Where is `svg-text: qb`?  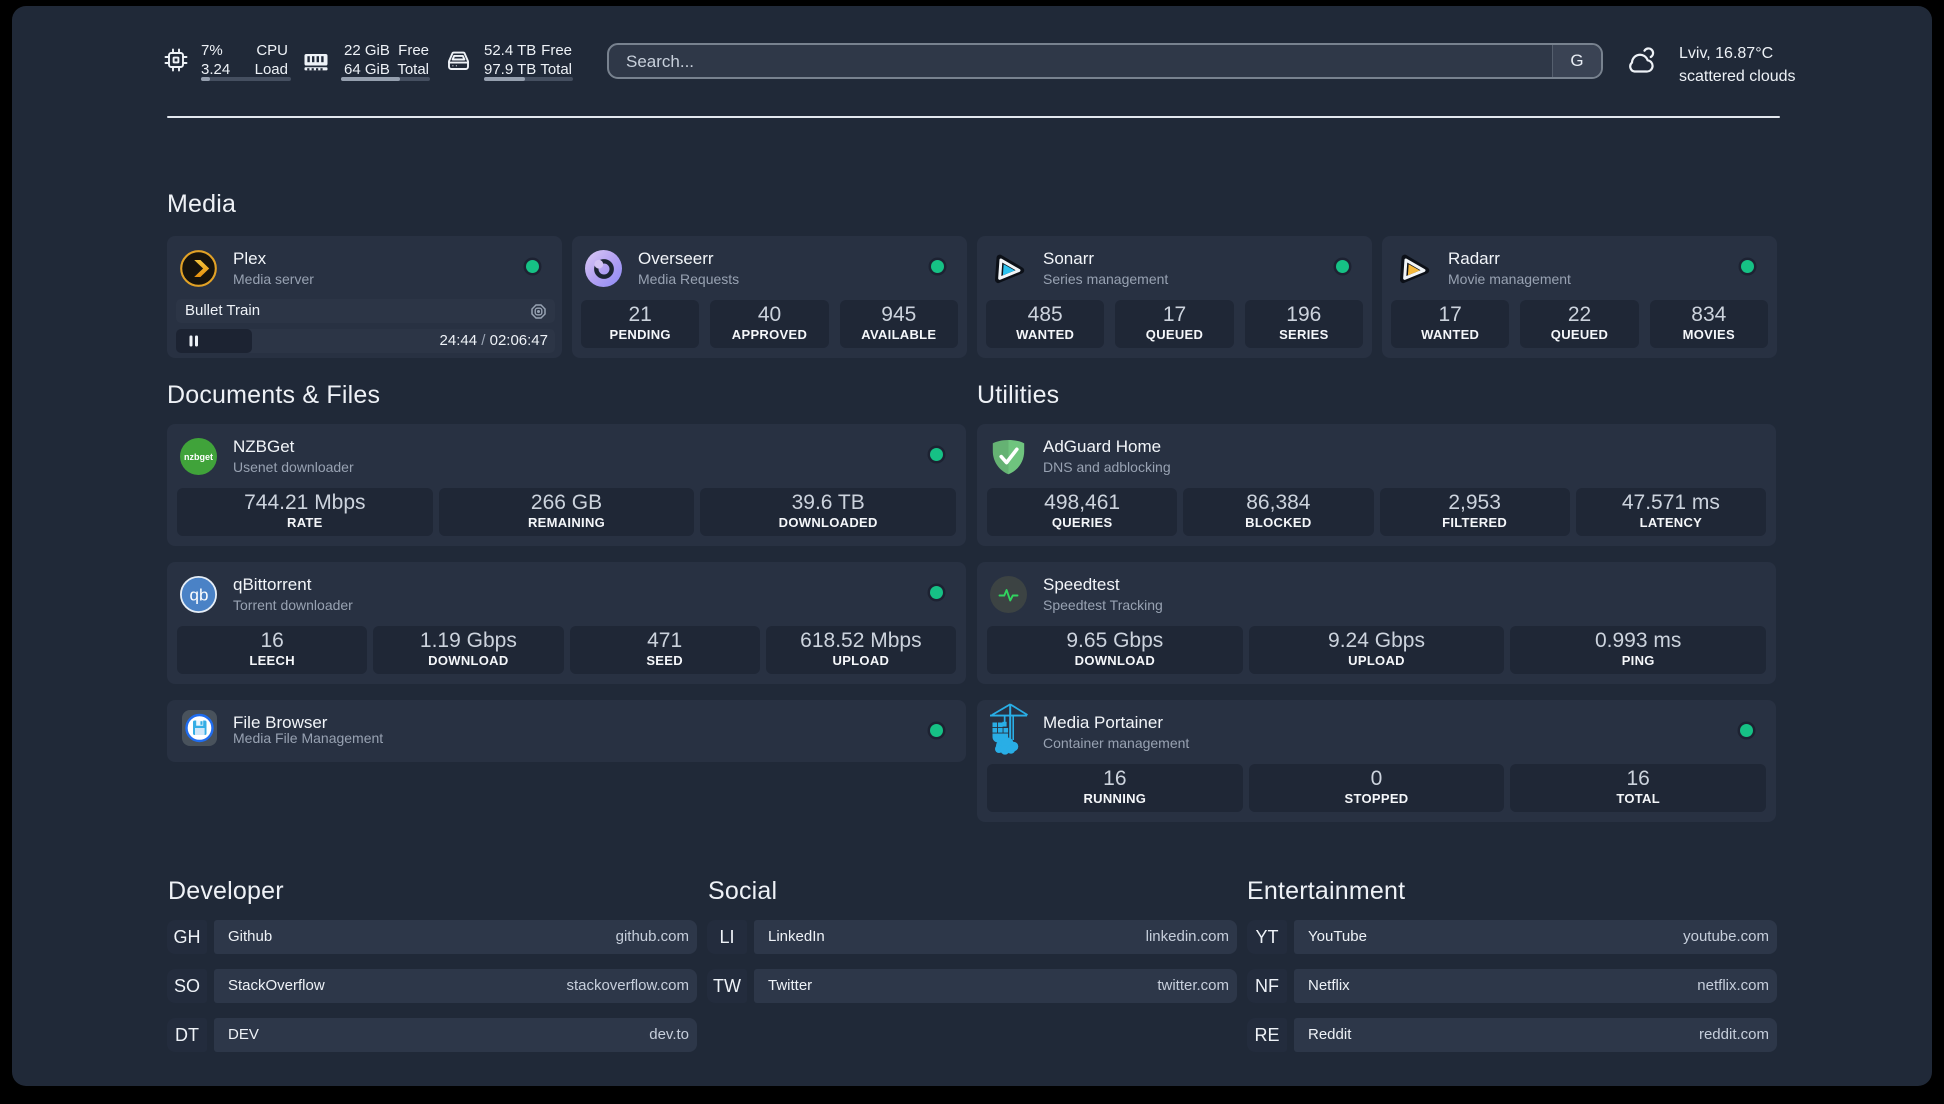 svg-text: qb is located at coordinates (199, 595).